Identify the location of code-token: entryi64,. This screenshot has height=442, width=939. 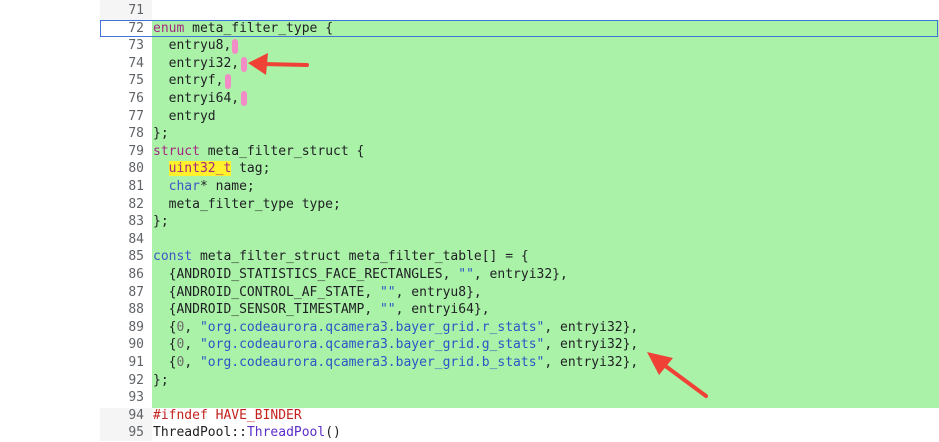
(196, 98).